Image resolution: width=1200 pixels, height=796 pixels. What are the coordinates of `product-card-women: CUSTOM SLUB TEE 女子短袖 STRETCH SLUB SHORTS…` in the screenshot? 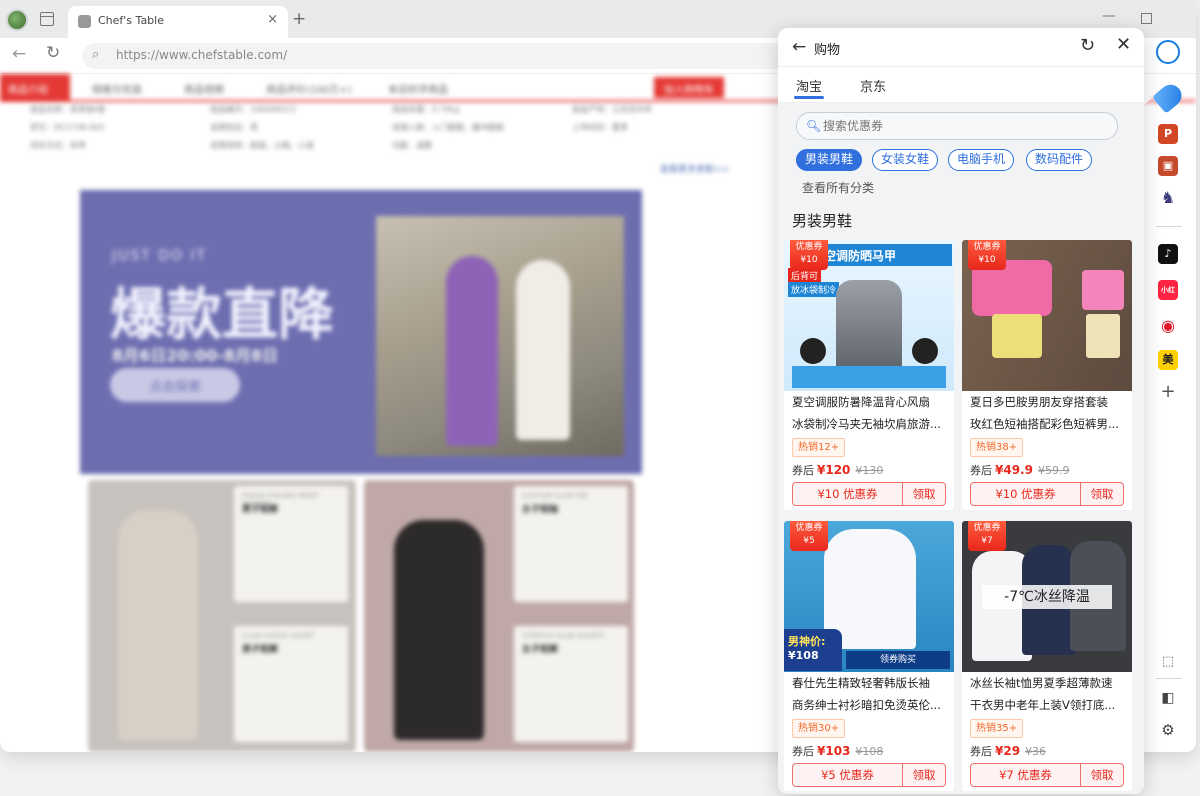 It's located at (499, 616).